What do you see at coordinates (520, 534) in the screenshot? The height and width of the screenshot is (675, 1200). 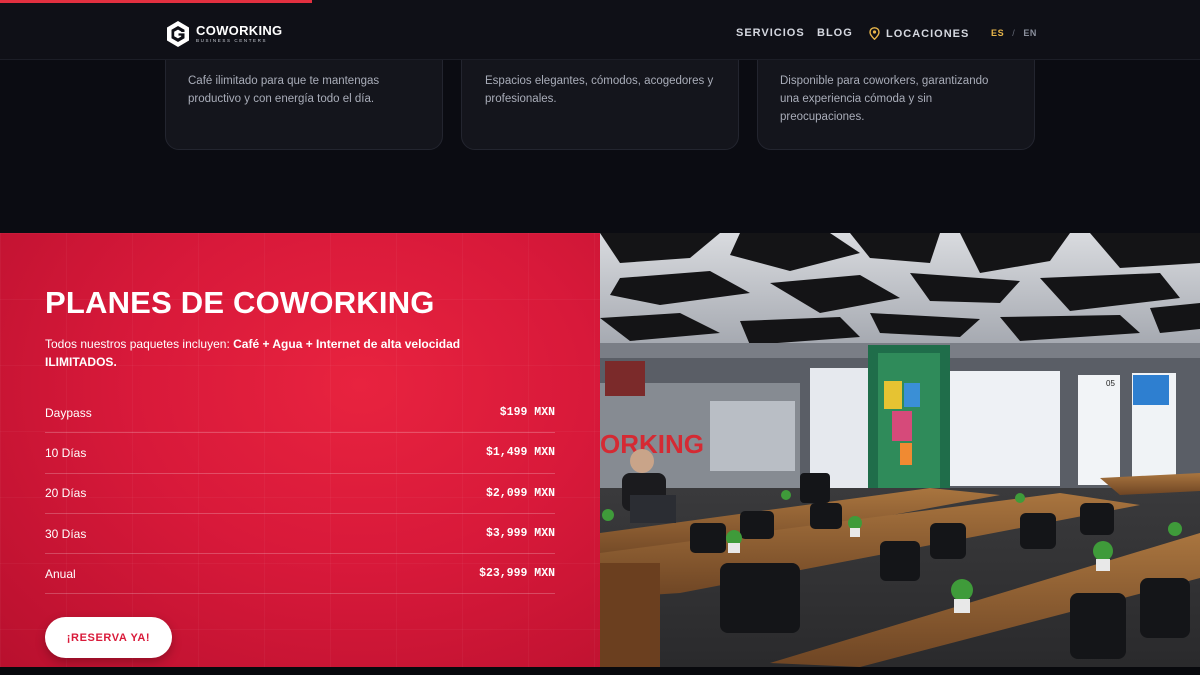 I see `plan-price: $3,999 MXN` at bounding box center [520, 534].